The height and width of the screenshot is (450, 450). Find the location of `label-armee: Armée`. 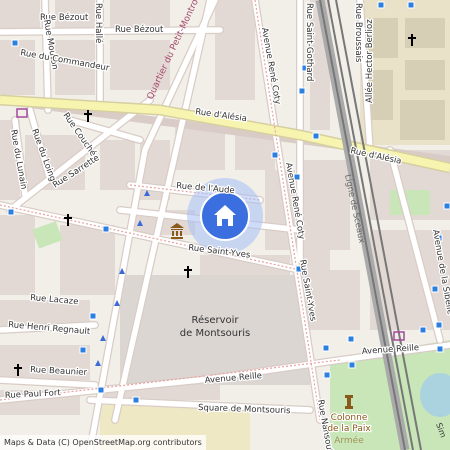

label-armee: Armée is located at coordinates (349, 440).